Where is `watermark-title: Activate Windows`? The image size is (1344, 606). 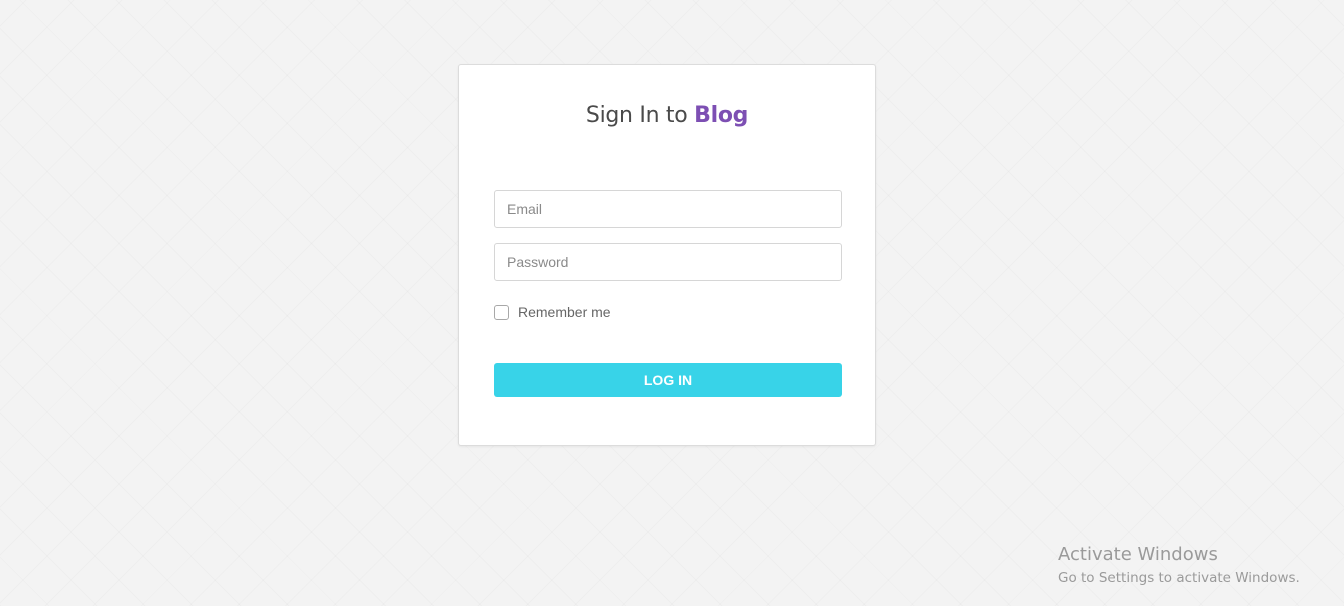 watermark-title: Activate Windows is located at coordinates (1138, 554).